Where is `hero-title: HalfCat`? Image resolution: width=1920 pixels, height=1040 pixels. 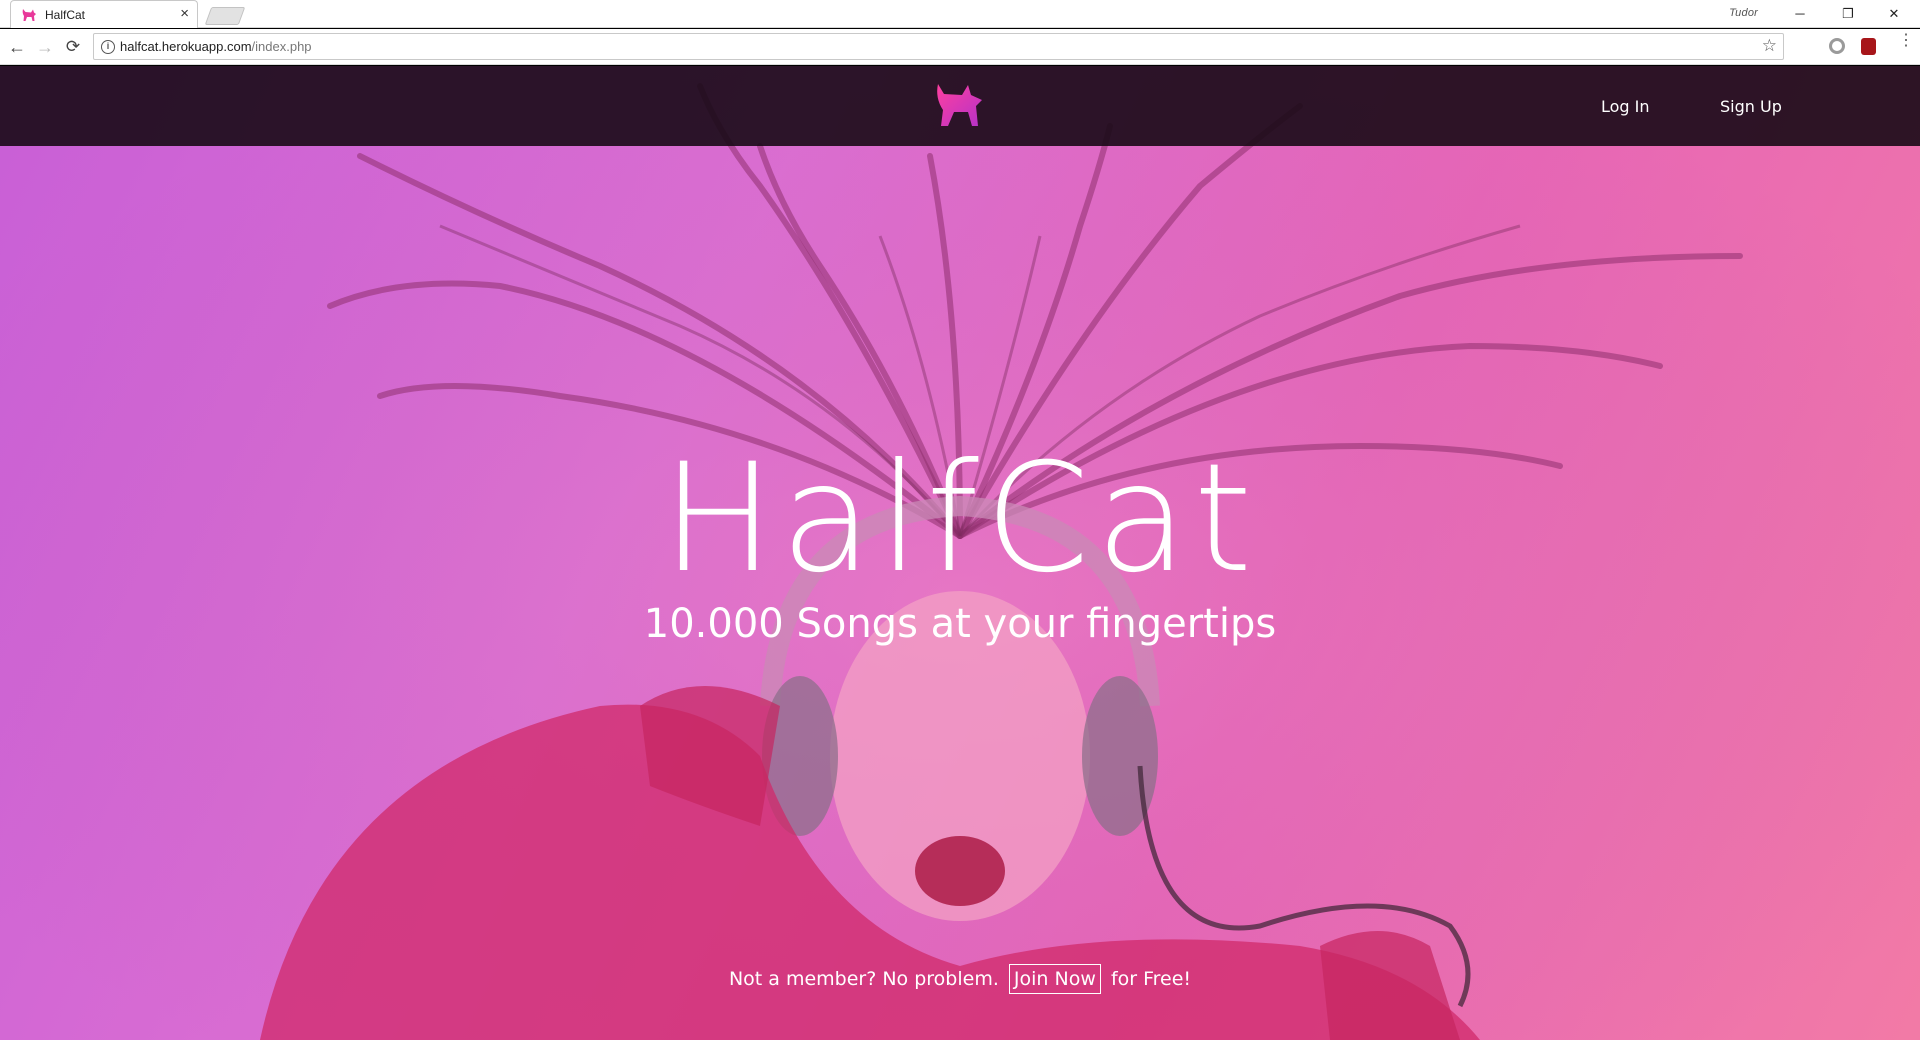 hero-title: HalfCat is located at coordinates (960, 519).